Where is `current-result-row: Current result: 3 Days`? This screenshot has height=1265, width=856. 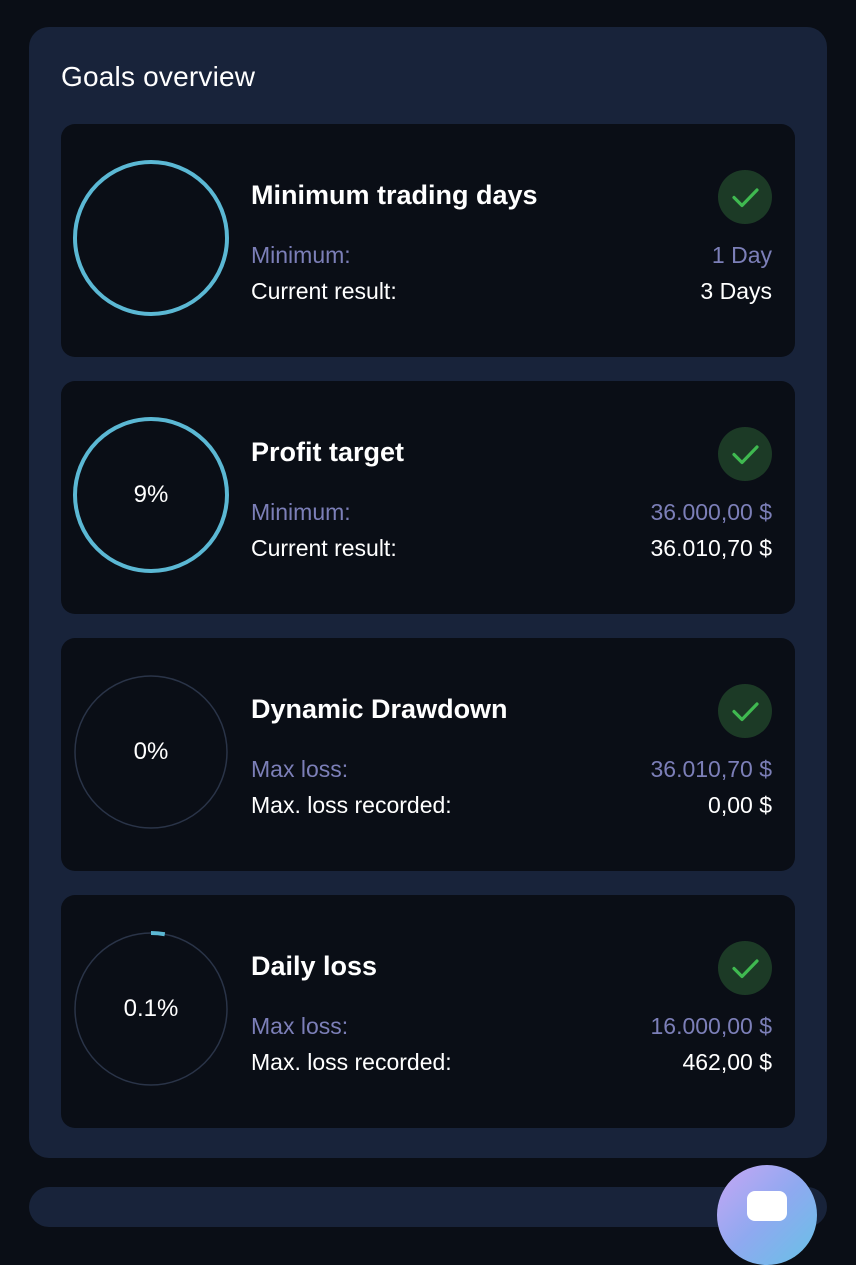 current-result-row: Current result: 3 Days is located at coordinates (511, 293).